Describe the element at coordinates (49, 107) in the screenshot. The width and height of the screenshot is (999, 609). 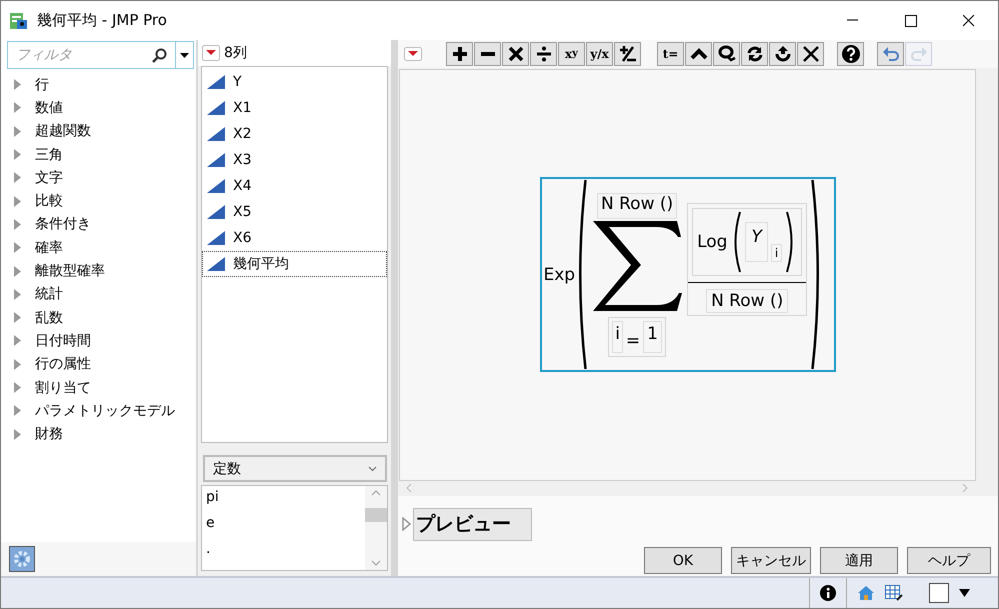
I see `category-item: 数値` at that location.